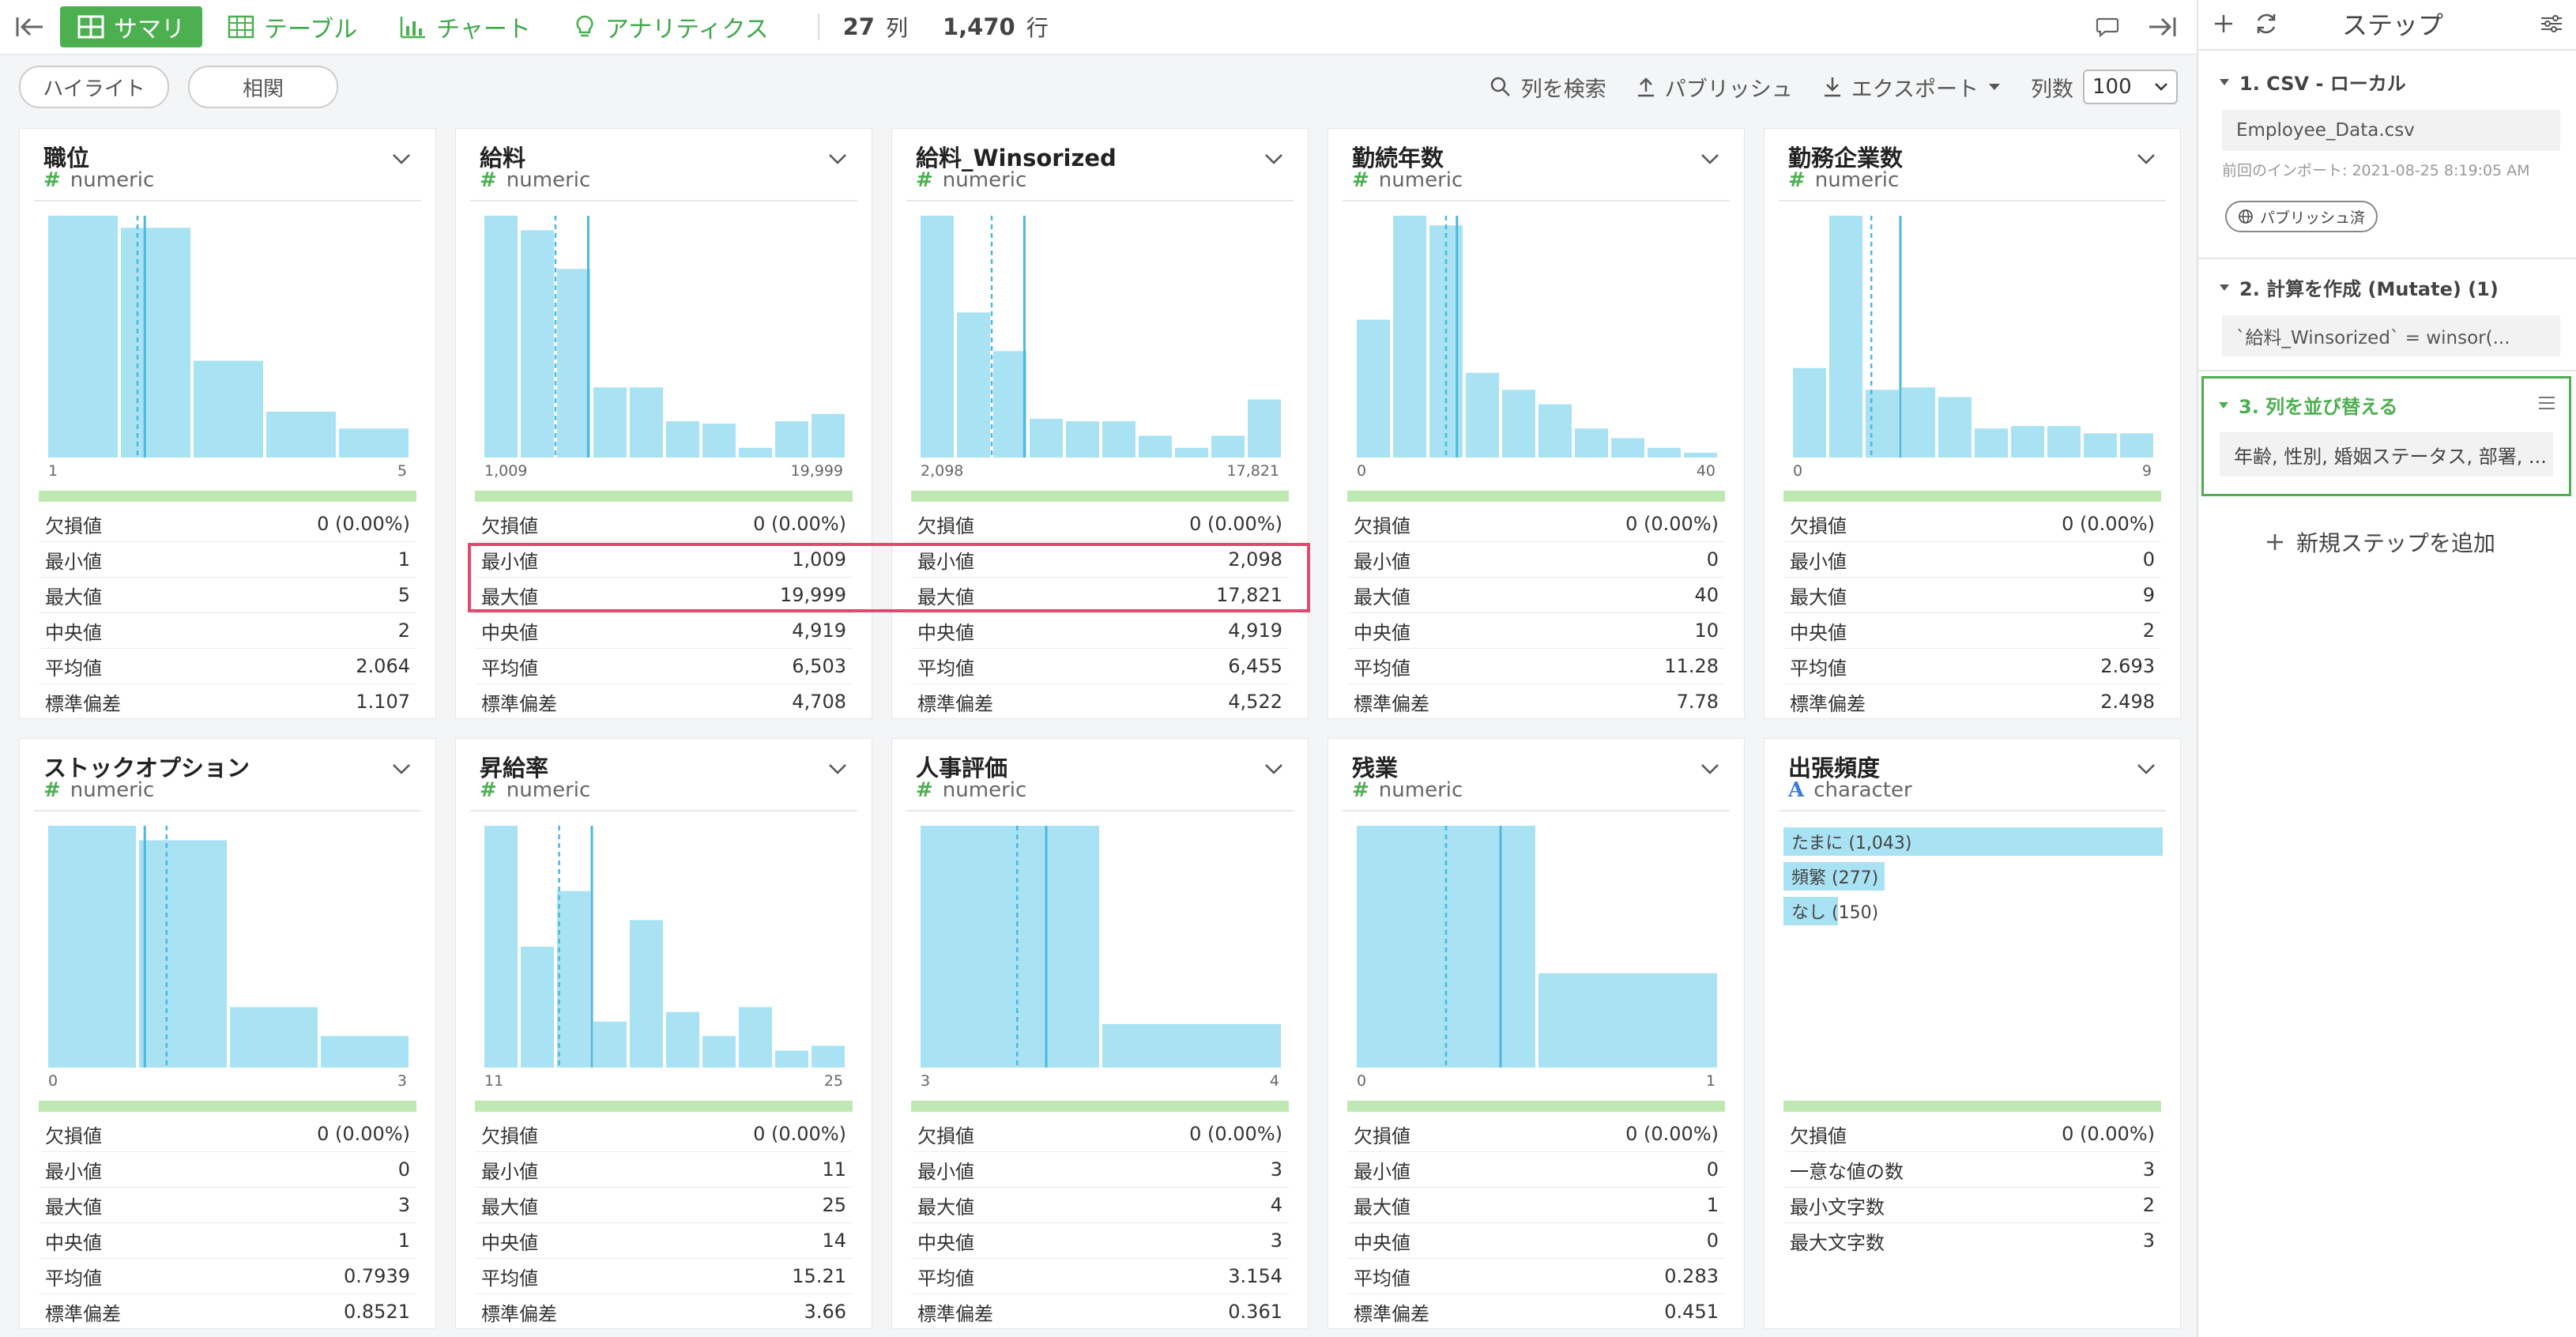 The image size is (2576, 1337). Describe the element at coordinates (1547, 87) in the screenshot. I see `search-columns-button: 列を検索` at that location.